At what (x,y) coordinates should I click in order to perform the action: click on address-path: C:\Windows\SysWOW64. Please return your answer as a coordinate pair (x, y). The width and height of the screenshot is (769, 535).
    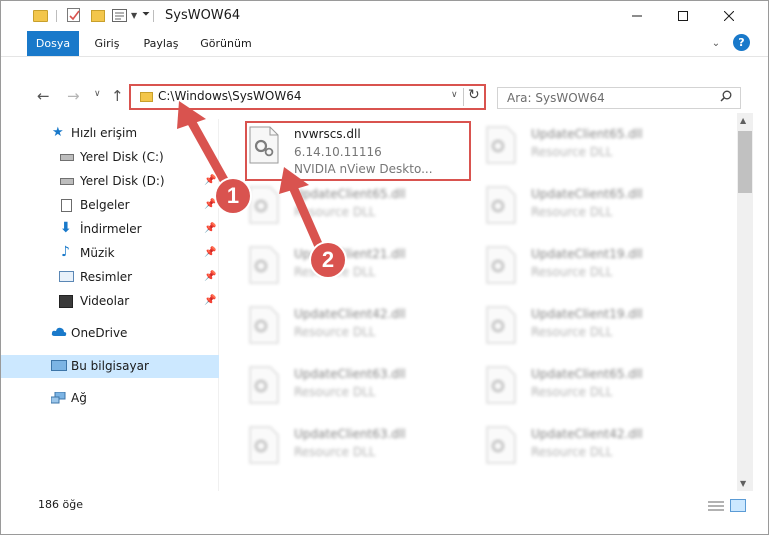
    Looking at the image, I should click on (230, 96).